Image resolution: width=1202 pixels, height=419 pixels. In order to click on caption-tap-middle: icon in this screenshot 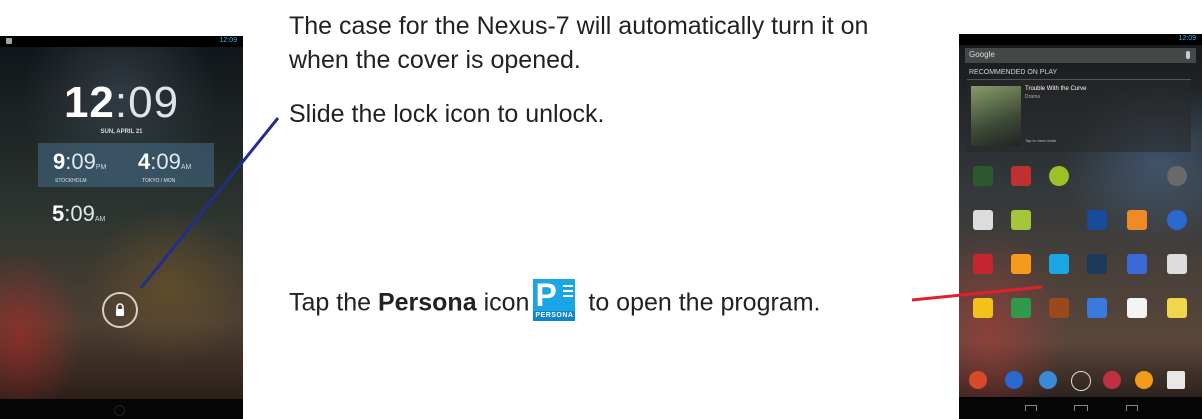, I will do `click(503, 302)`.